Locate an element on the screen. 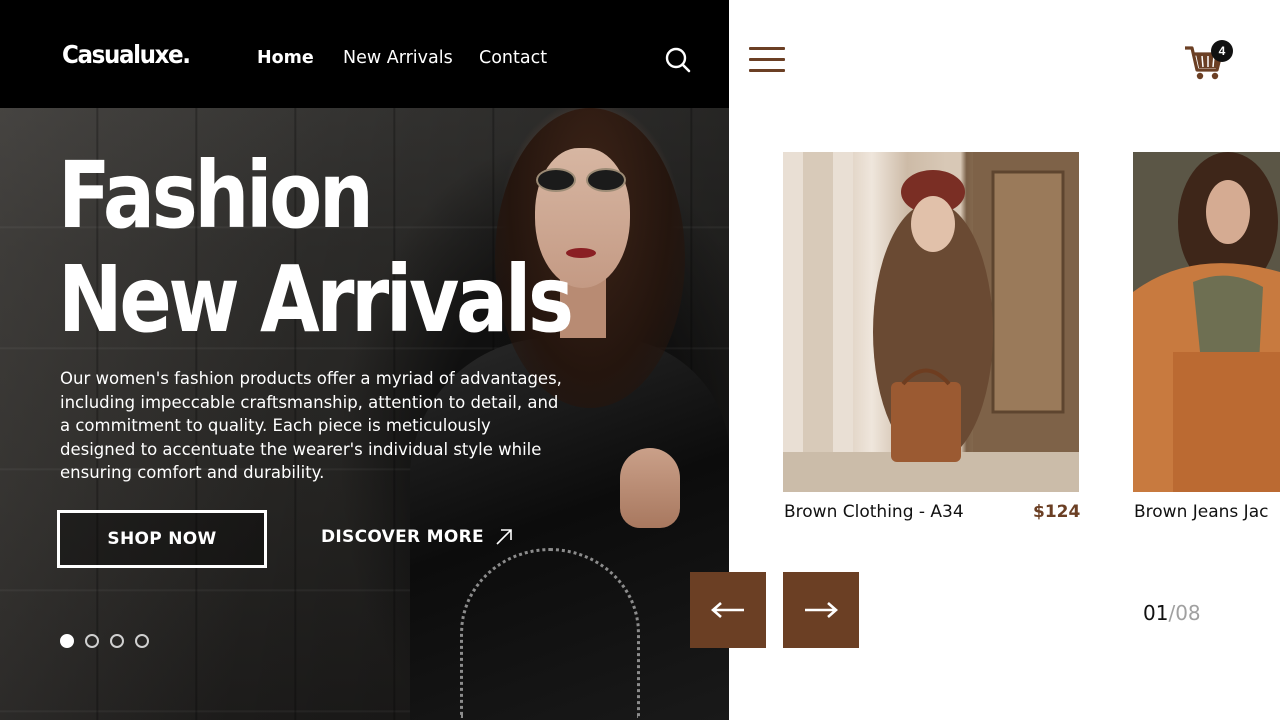  hamburger-menu-icon is located at coordinates (767, 48).